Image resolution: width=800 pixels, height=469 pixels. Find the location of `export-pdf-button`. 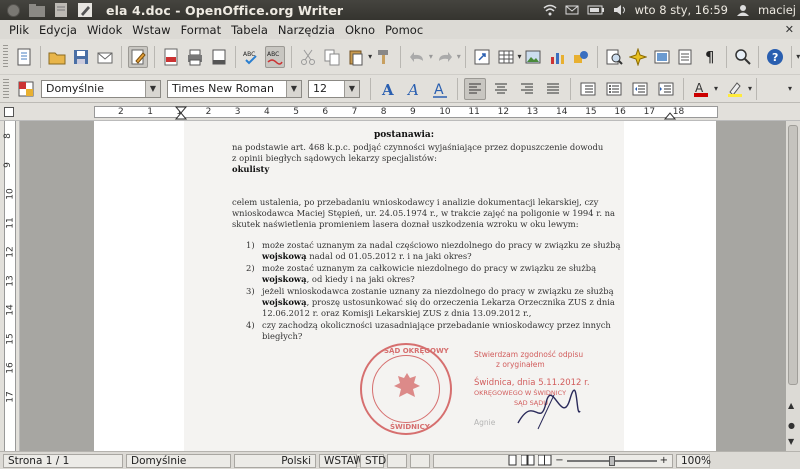

export-pdf-button is located at coordinates (171, 57).